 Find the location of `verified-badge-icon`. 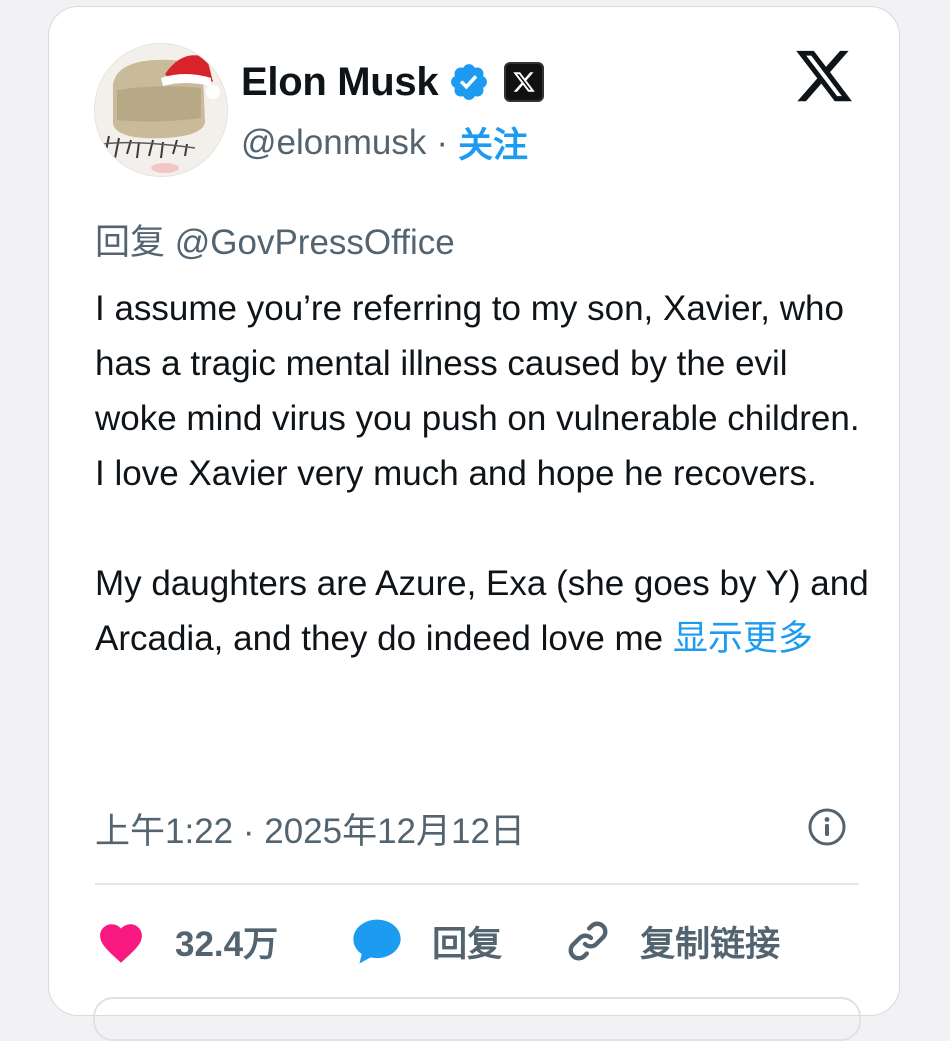

verified-badge-icon is located at coordinates (469, 82).